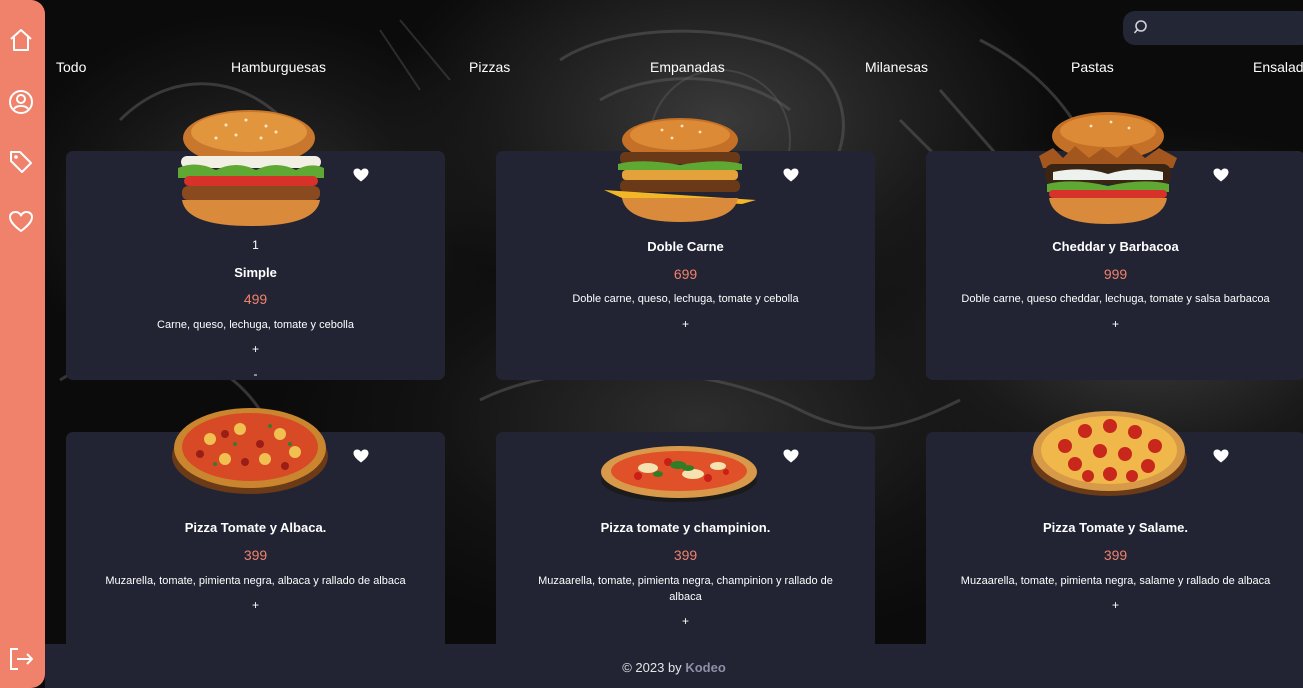 The image size is (1303, 688). Describe the element at coordinates (1278, 67) in the screenshot. I see `category-ensaladas: Ensaladas` at that location.